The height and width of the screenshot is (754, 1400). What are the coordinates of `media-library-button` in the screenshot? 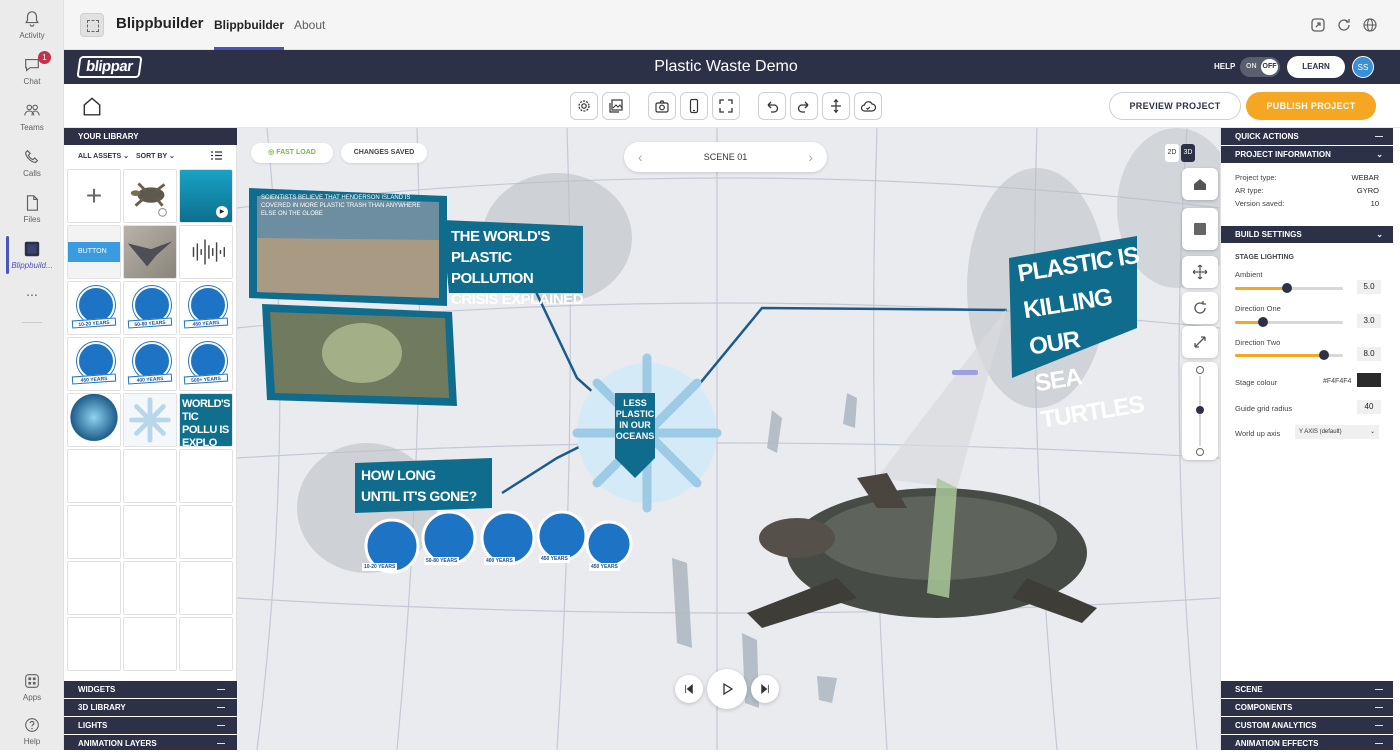 It's located at (616, 106).